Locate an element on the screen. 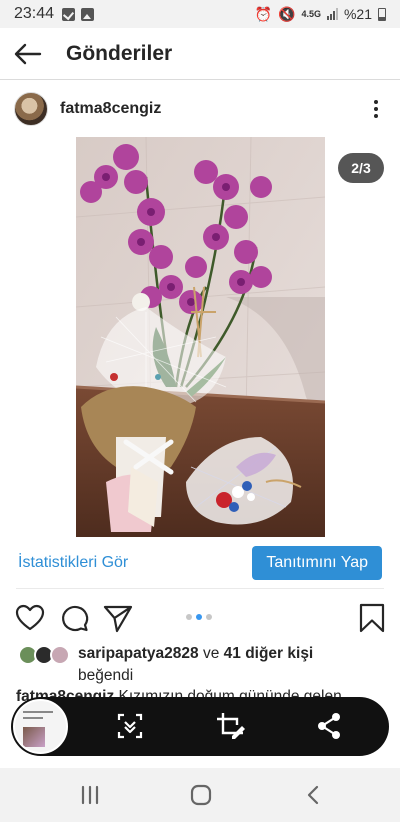  check-notification-icon is located at coordinates (69, 14).